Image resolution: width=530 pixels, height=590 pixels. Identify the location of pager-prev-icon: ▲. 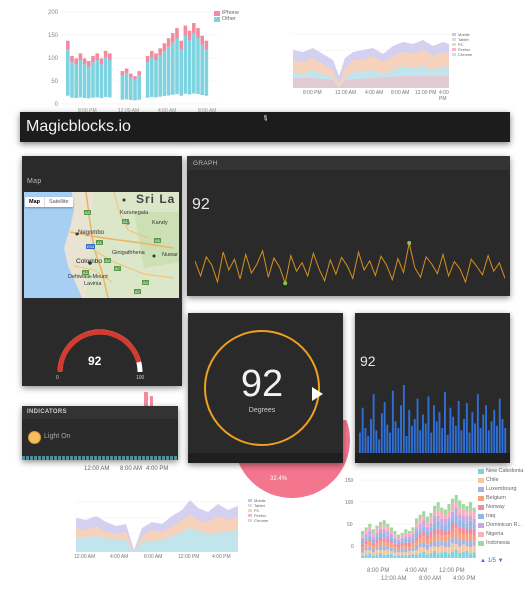
(483, 561).